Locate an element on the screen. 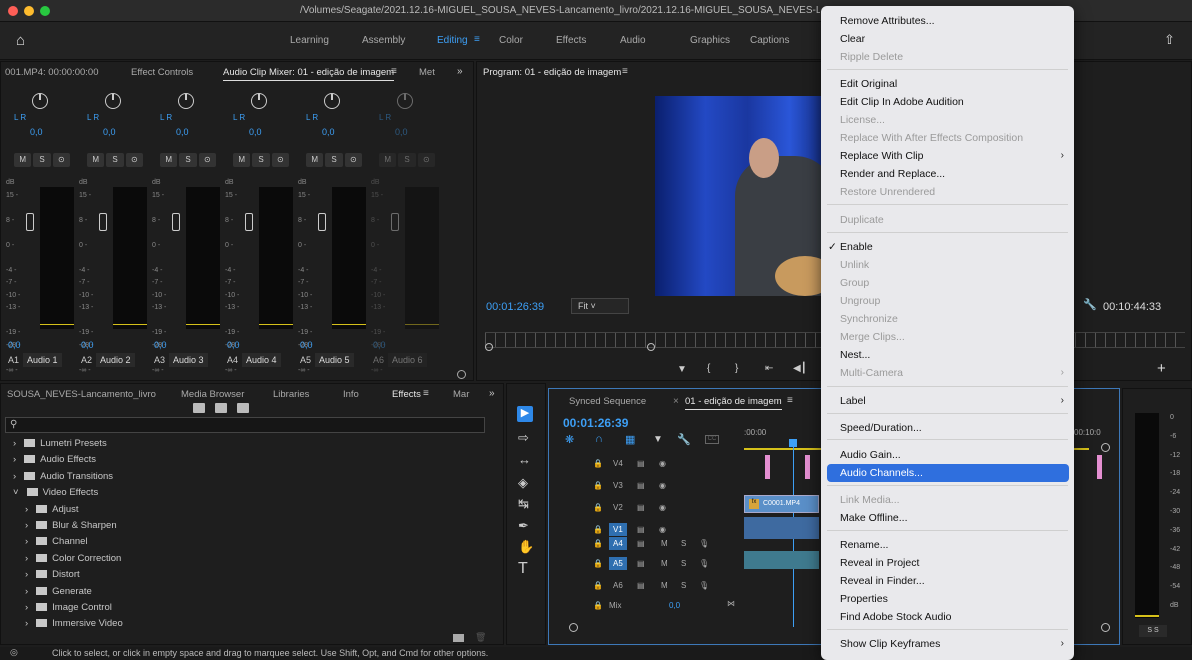  close-window-button is located at coordinates (13, 11).